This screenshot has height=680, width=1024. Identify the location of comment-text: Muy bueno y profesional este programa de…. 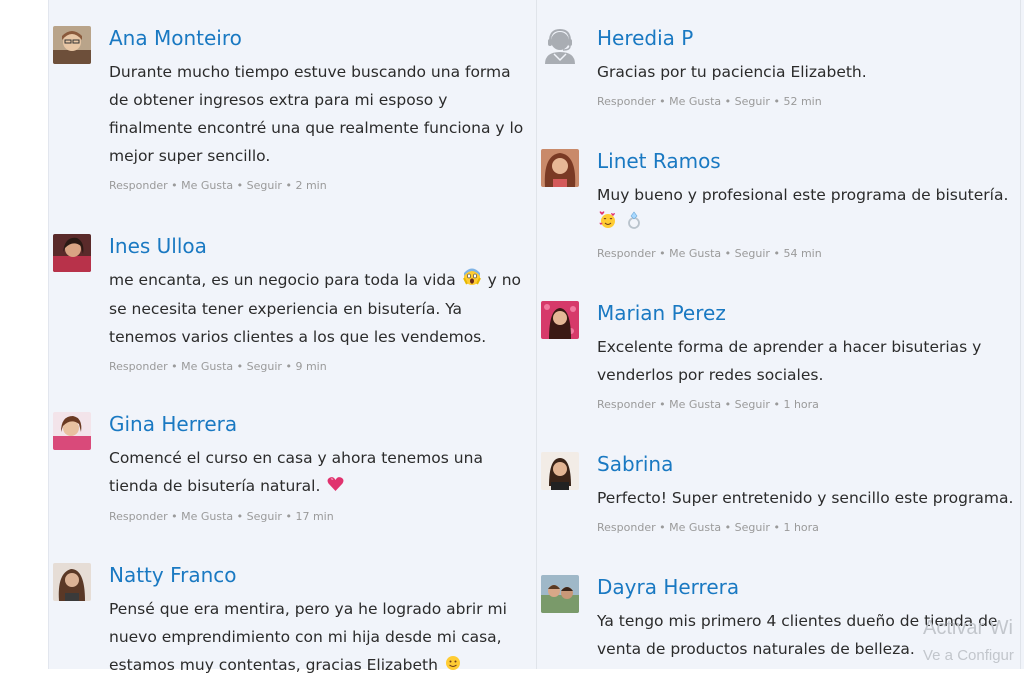
(809, 209).